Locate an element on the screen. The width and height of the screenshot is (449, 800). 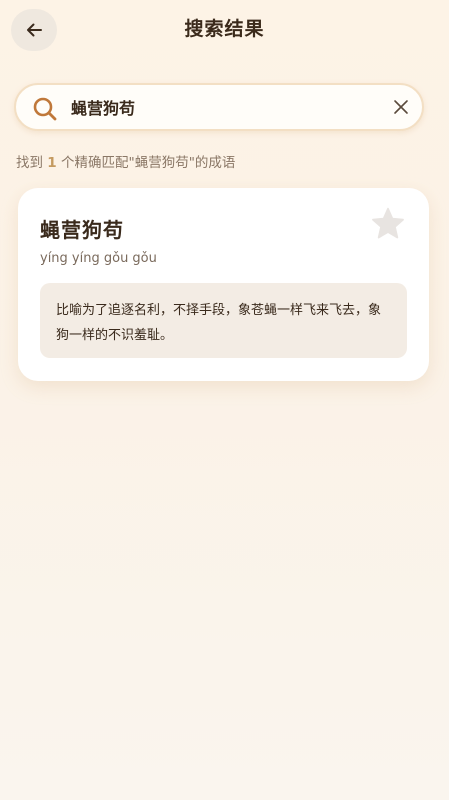
search-icon is located at coordinates (45, 109).